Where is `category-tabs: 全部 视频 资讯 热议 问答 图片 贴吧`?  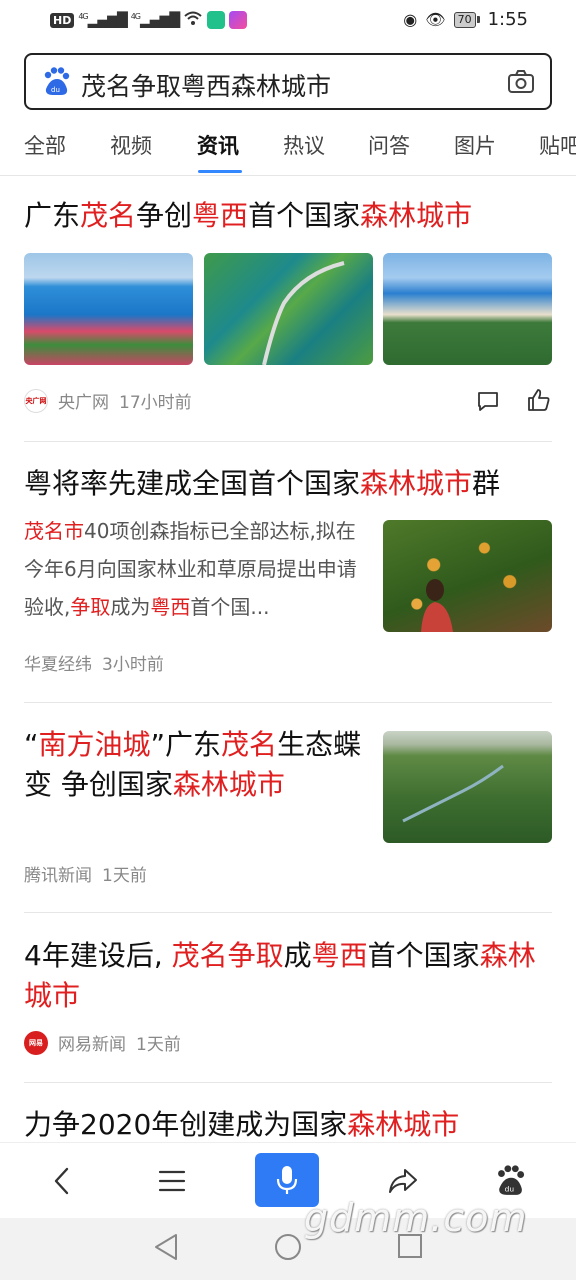 category-tabs: 全部 视频 资讯 热议 问答 图片 贴吧 is located at coordinates (288, 148).